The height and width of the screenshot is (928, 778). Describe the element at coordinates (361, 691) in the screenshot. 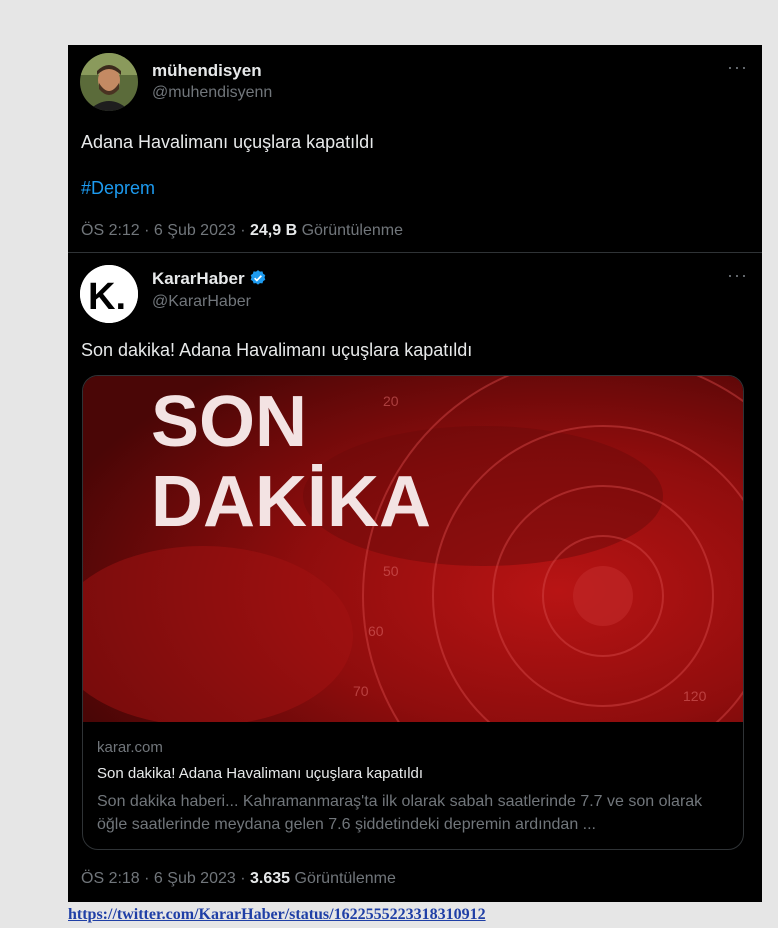

I see `svg-text: 70` at that location.